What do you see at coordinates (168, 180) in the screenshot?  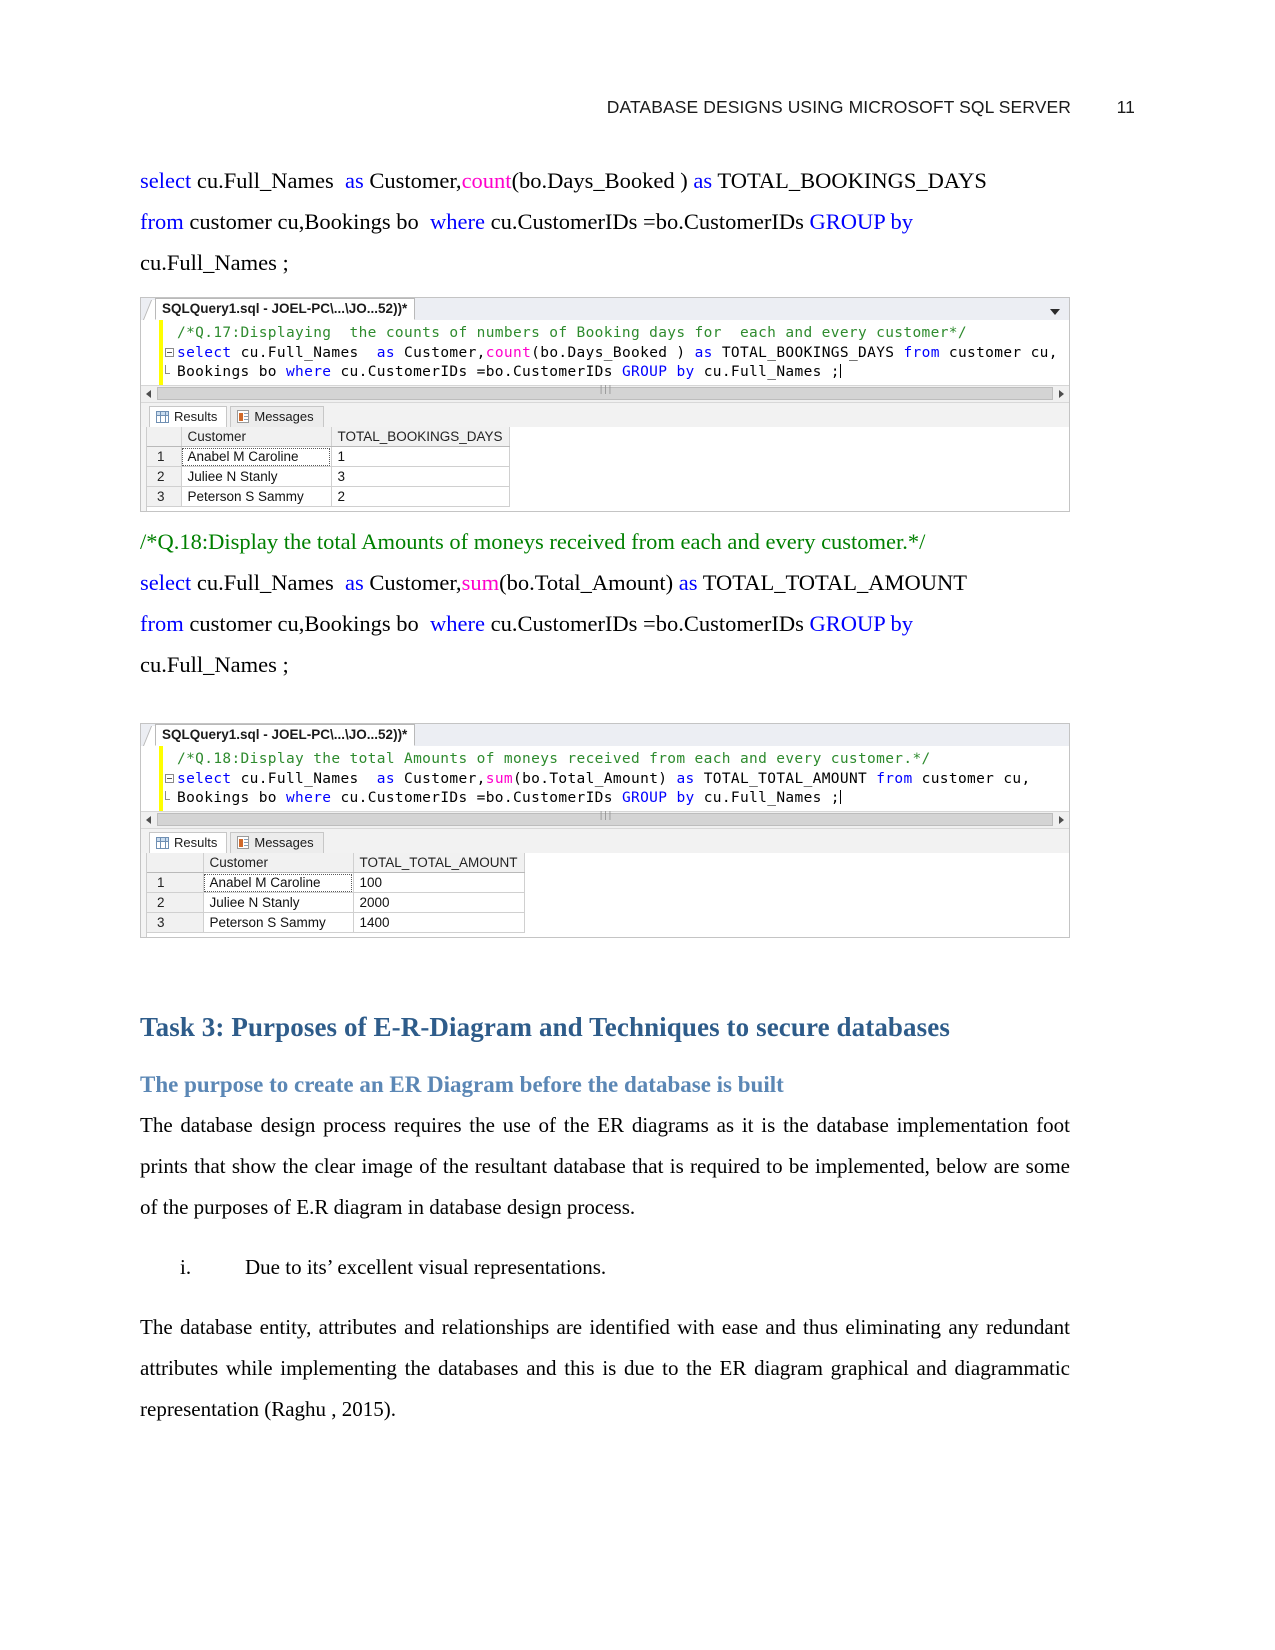 I see `q17-kw-select: select` at bounding box center [168, 180].